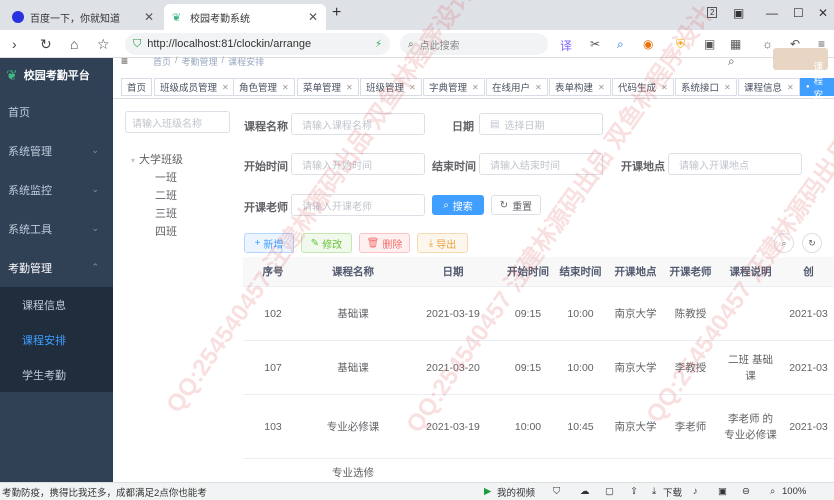 The height and width of the screenshot is (500, 834). I want to click on tag-class-members: 班级成员管理 ✕, so click(194, 87).